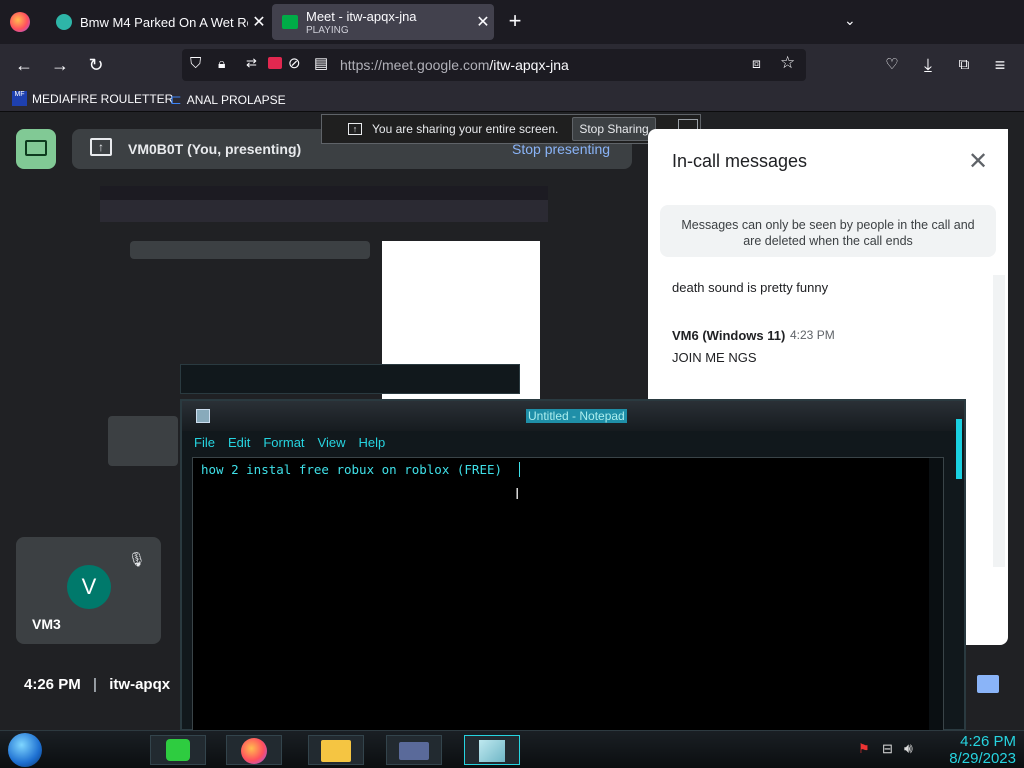 This screenshot has height=768, width=1024. What do you see at coordinates (714, 357) in the screenshot?
I see `chat-message: JOIN ME NGS` at bounding box center [714, 357].